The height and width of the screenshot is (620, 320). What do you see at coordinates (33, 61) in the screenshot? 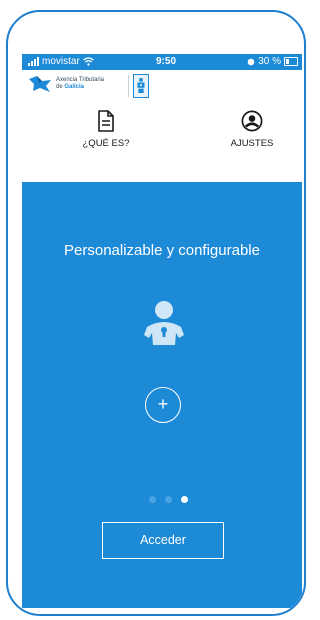
I see `signal-icon` at bounding box center [33, 61].